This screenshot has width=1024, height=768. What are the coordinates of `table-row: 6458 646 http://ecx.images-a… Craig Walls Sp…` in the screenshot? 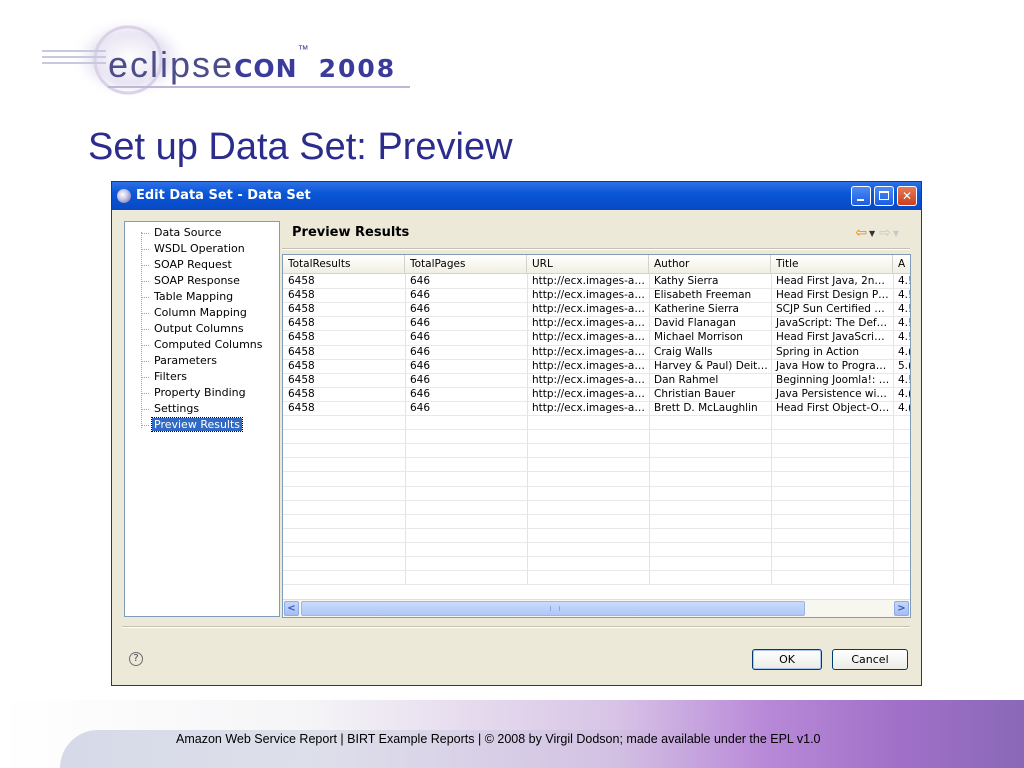 It's located at (597, 352).